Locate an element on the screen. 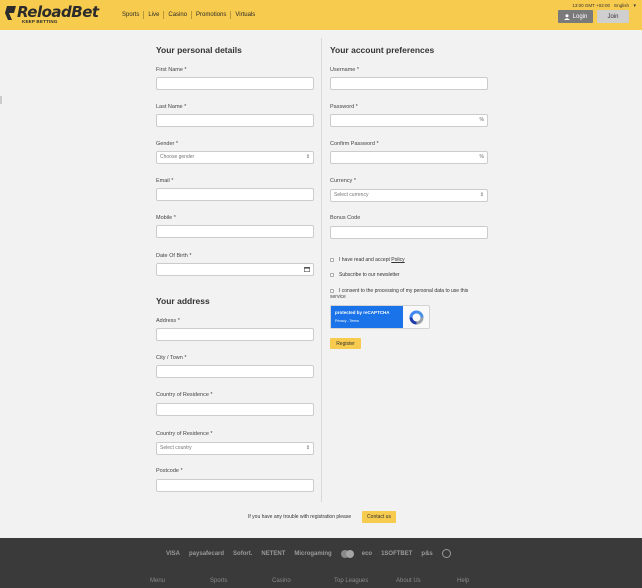 The width and height of the screenshot is (642, 588). register-label: Register is located at coordinates (345, 343).